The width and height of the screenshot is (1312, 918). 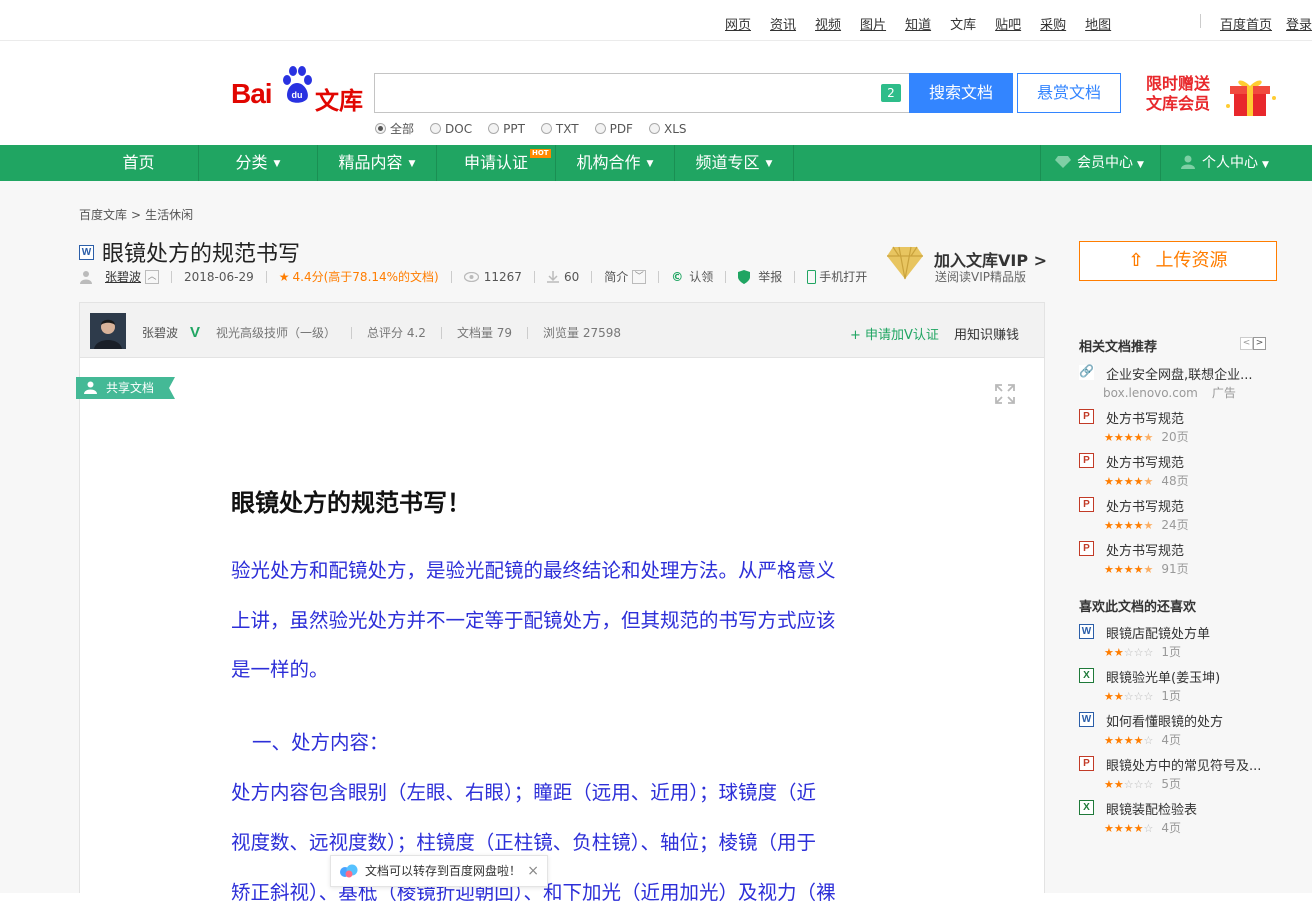 What do you see at coordinates (677, 276) in the screenshot?
I see `copyright-icon: ©` at bounding box center [677, 276].